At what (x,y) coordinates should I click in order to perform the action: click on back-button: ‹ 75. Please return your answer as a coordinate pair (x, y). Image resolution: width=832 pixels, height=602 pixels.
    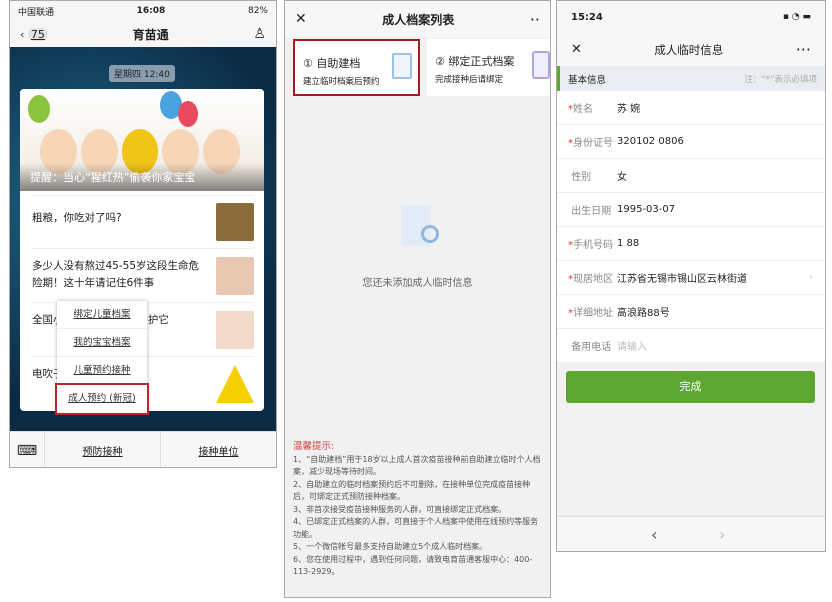
    Looking at the image, I should click on (34, 34).